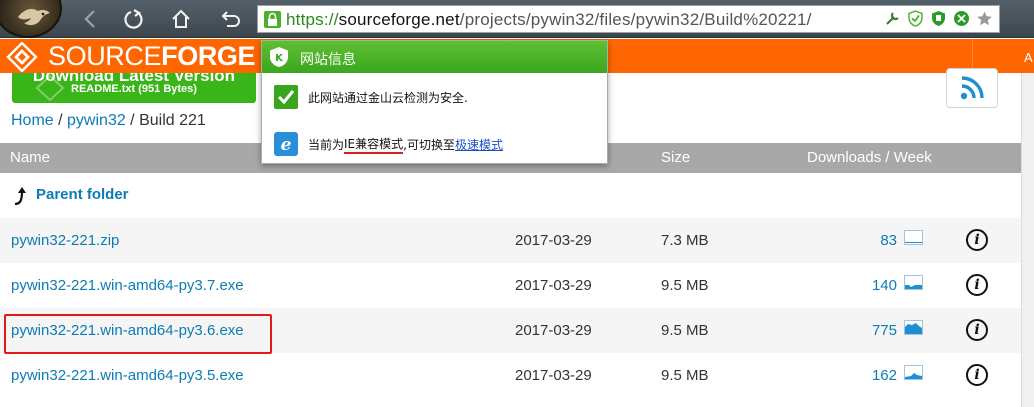  What do you see at coordinates (208, 56) in the screenshot?
I see `brand-bold: FORGE` at bounding box center [208, 56].